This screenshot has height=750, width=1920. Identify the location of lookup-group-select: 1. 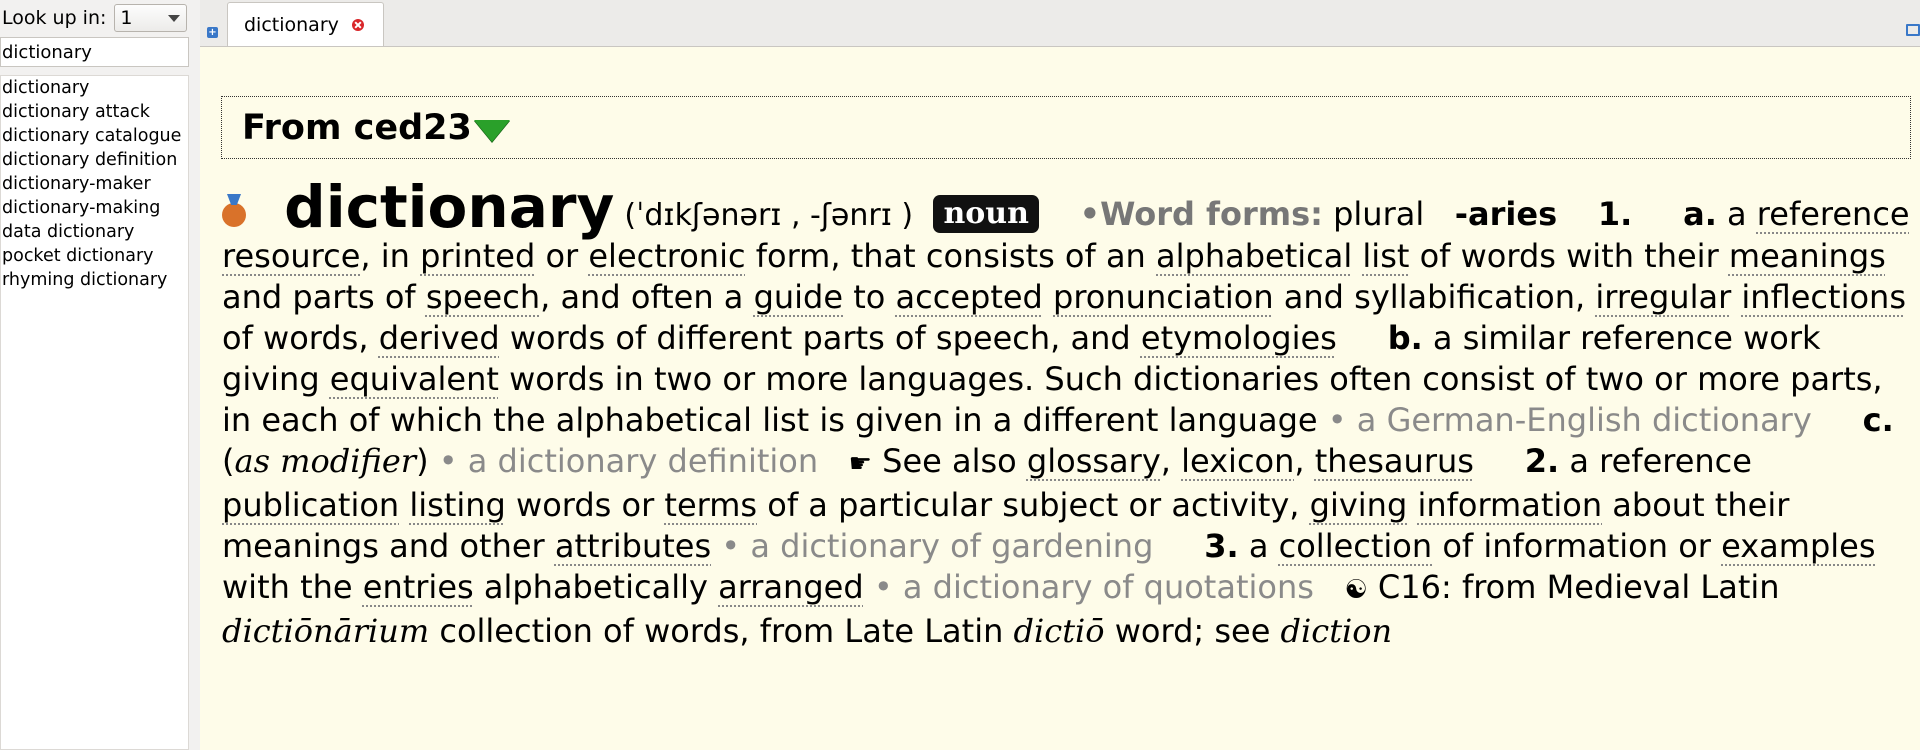
(151, 18).